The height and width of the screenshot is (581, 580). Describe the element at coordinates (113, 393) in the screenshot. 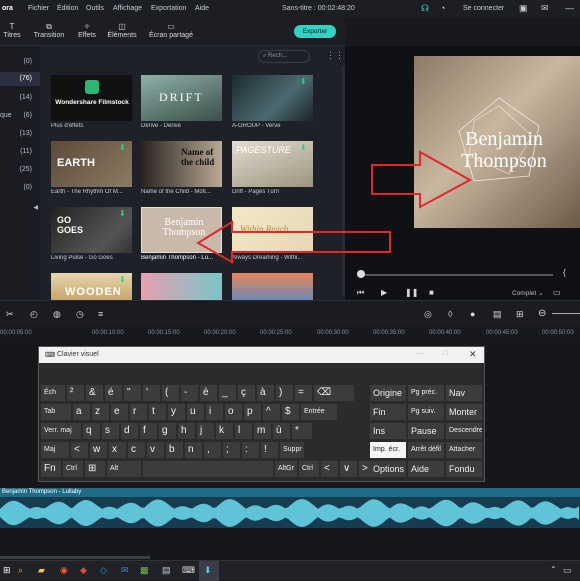

I see `key: é` at that location.